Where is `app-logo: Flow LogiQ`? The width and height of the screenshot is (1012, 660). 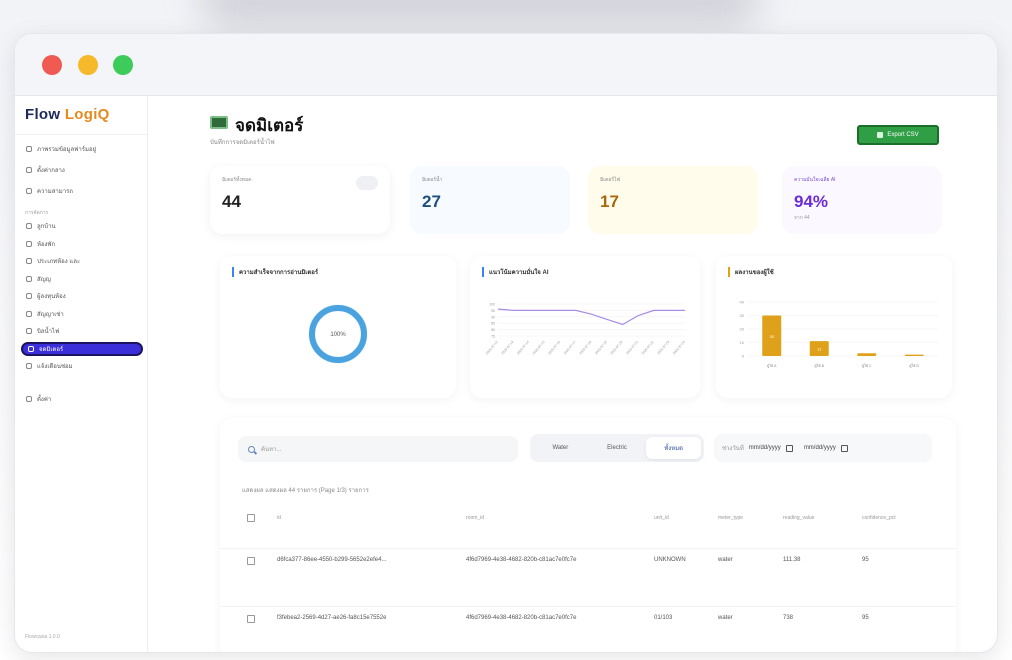
app-logo: Flow LogiQ is located at coordinates (67, 114).